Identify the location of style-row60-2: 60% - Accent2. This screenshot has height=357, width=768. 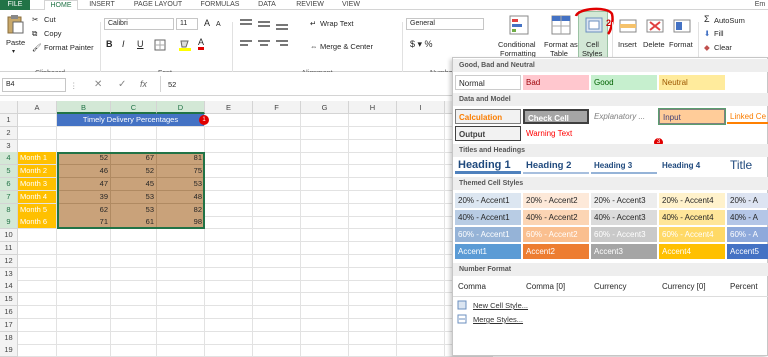
(556, 234).